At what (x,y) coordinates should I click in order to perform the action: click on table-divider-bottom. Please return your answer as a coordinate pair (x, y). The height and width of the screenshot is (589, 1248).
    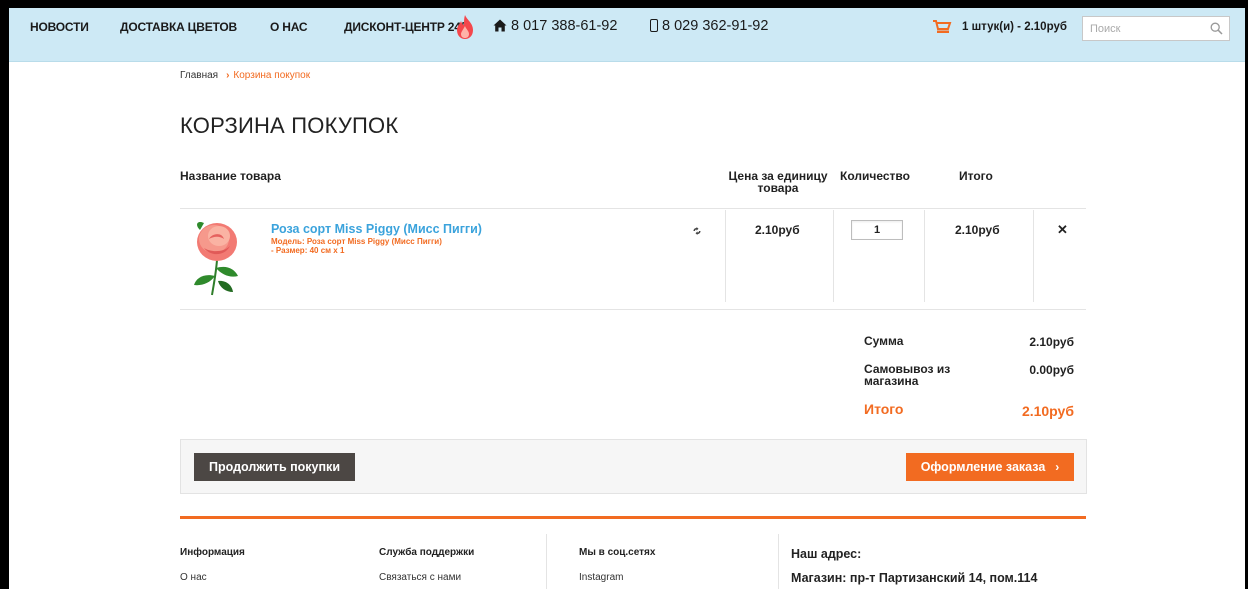
    Looking at the image, I should click on (633, 309).